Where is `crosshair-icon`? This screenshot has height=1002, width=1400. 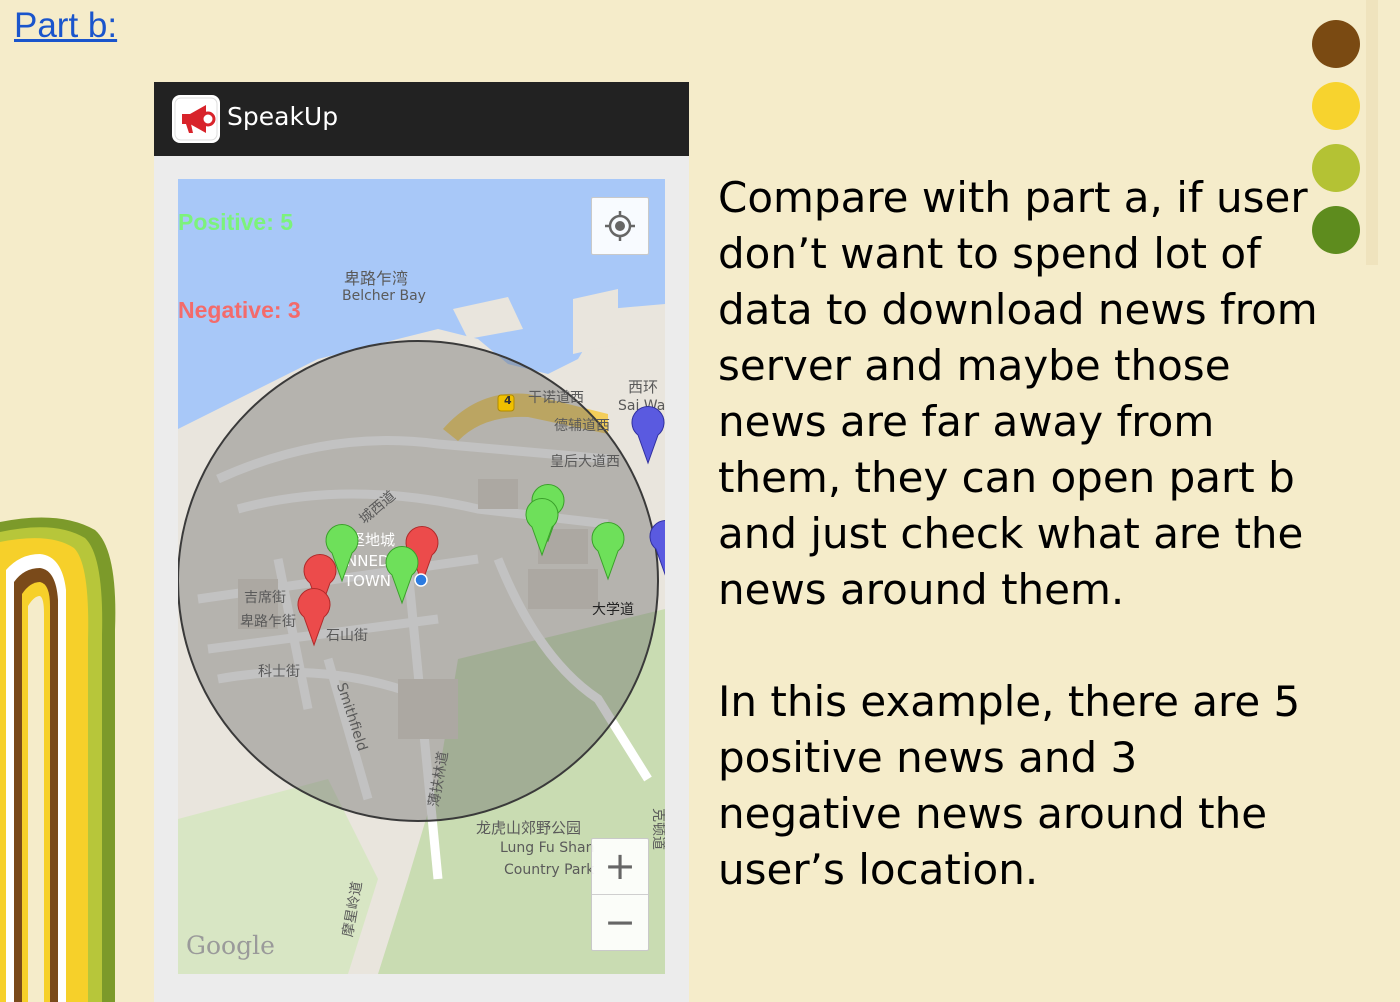 crosshair-icon is located at coordinates (620, 226).